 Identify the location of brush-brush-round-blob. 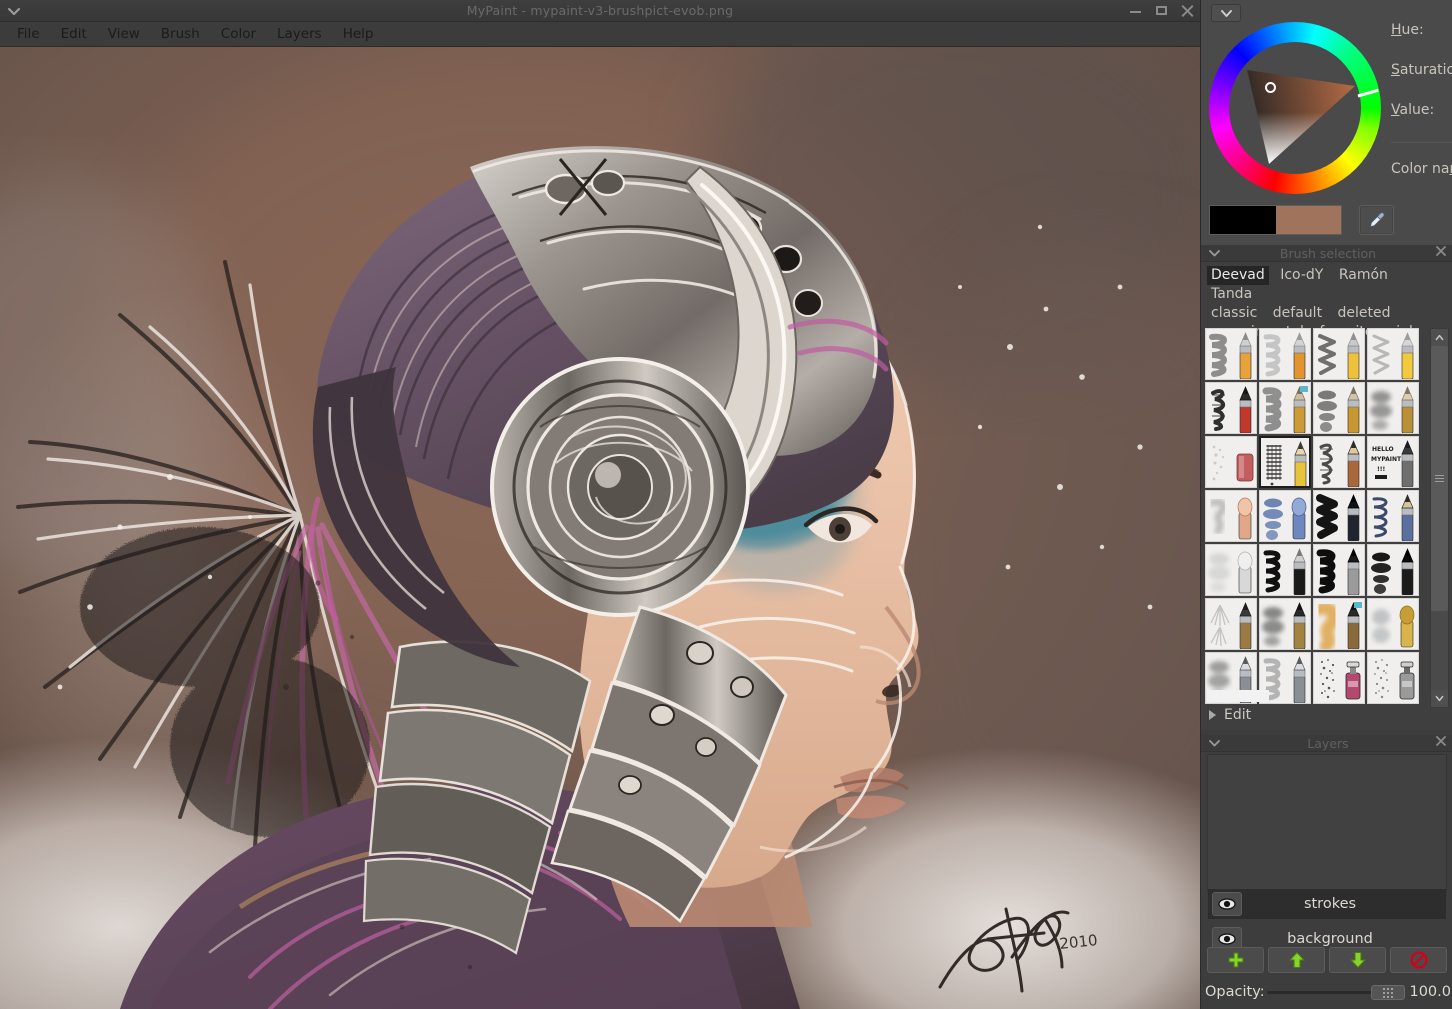
(1339, 408).